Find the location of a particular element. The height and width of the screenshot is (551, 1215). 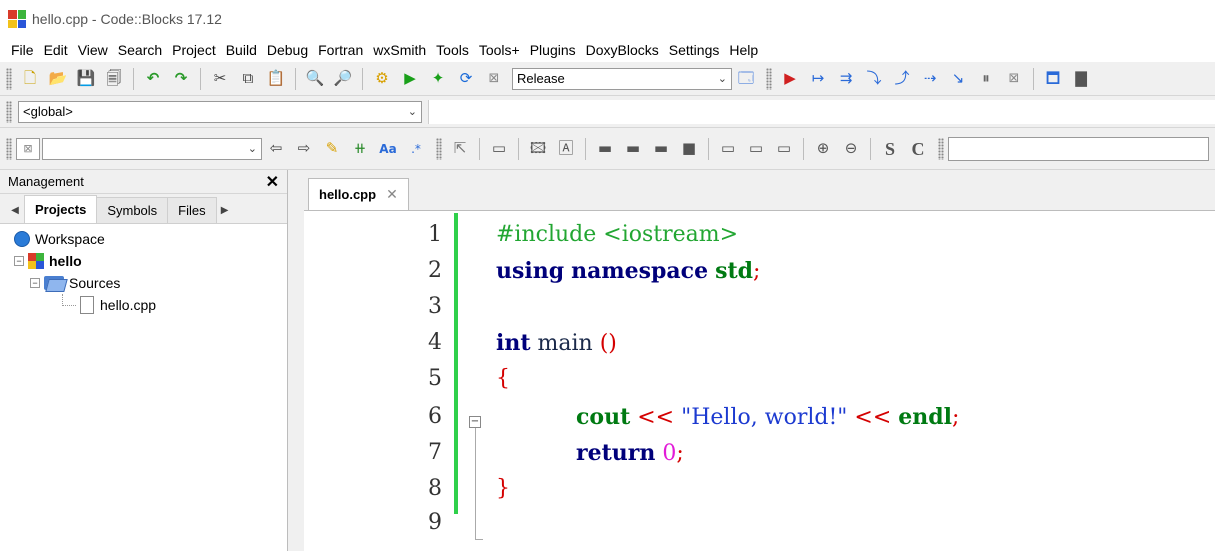

function-select-area is located at coordinates (821, 111).